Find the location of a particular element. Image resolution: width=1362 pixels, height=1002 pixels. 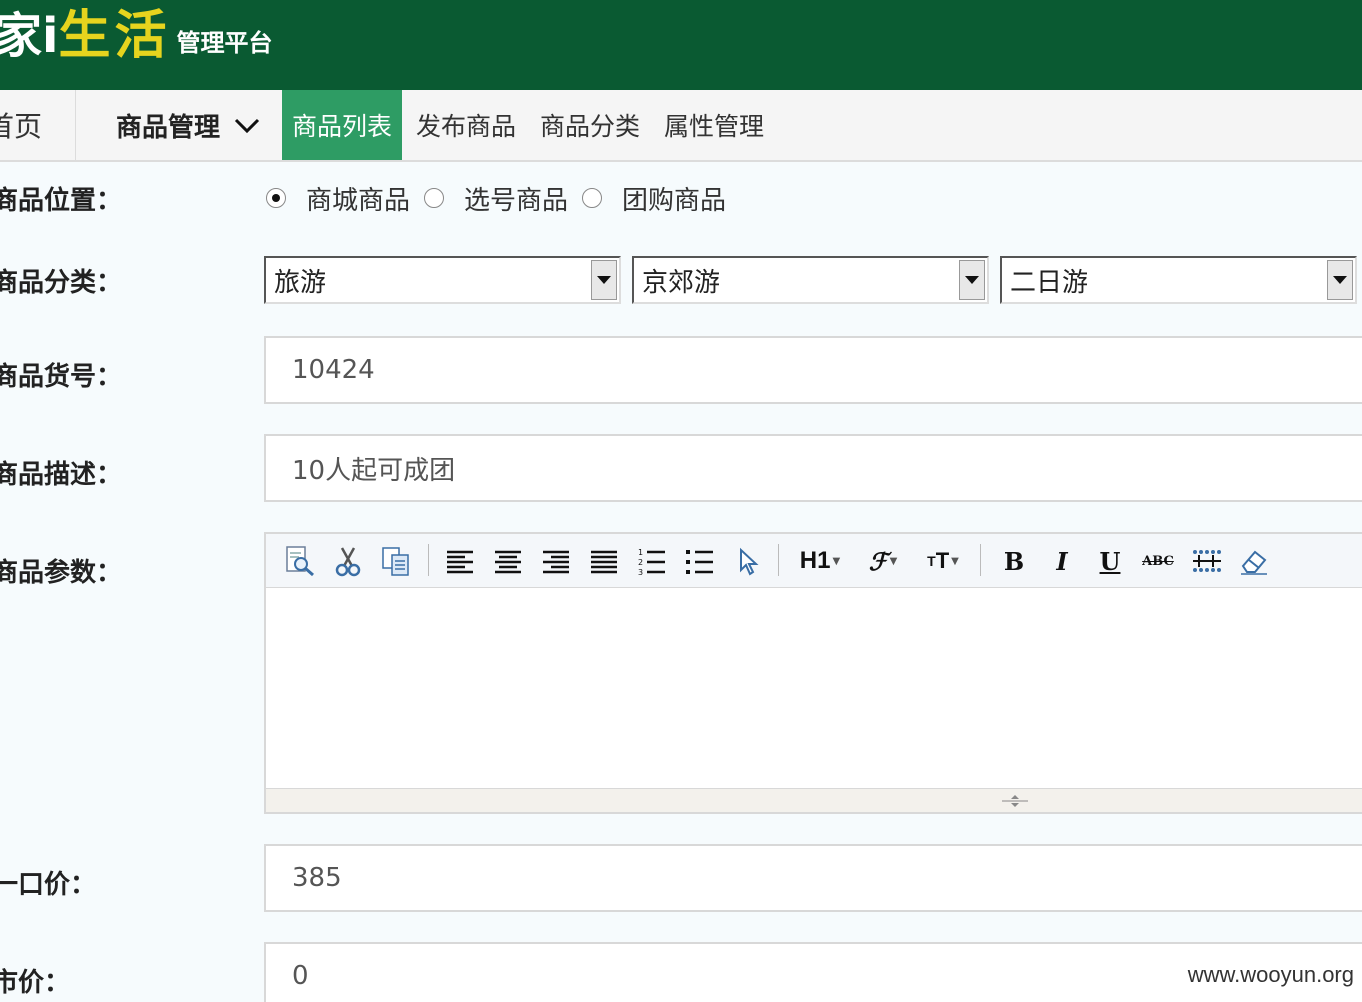

tab-label: 商品列表 is located at coordinates (342, 126).